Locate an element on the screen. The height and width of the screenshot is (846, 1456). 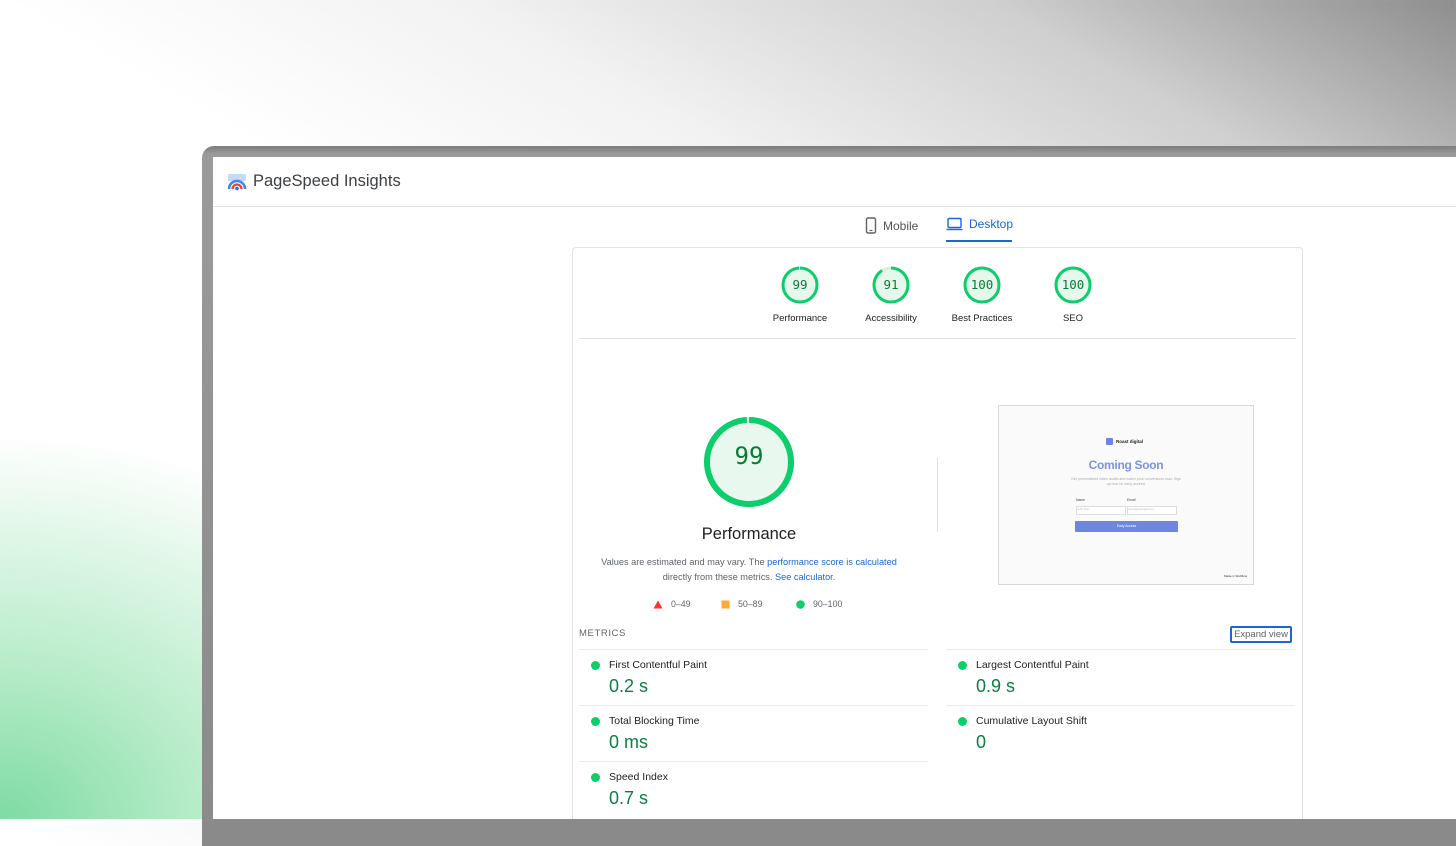
metric-speed-index: Speed Index 0.7 s is located at coordinates (753, 789).